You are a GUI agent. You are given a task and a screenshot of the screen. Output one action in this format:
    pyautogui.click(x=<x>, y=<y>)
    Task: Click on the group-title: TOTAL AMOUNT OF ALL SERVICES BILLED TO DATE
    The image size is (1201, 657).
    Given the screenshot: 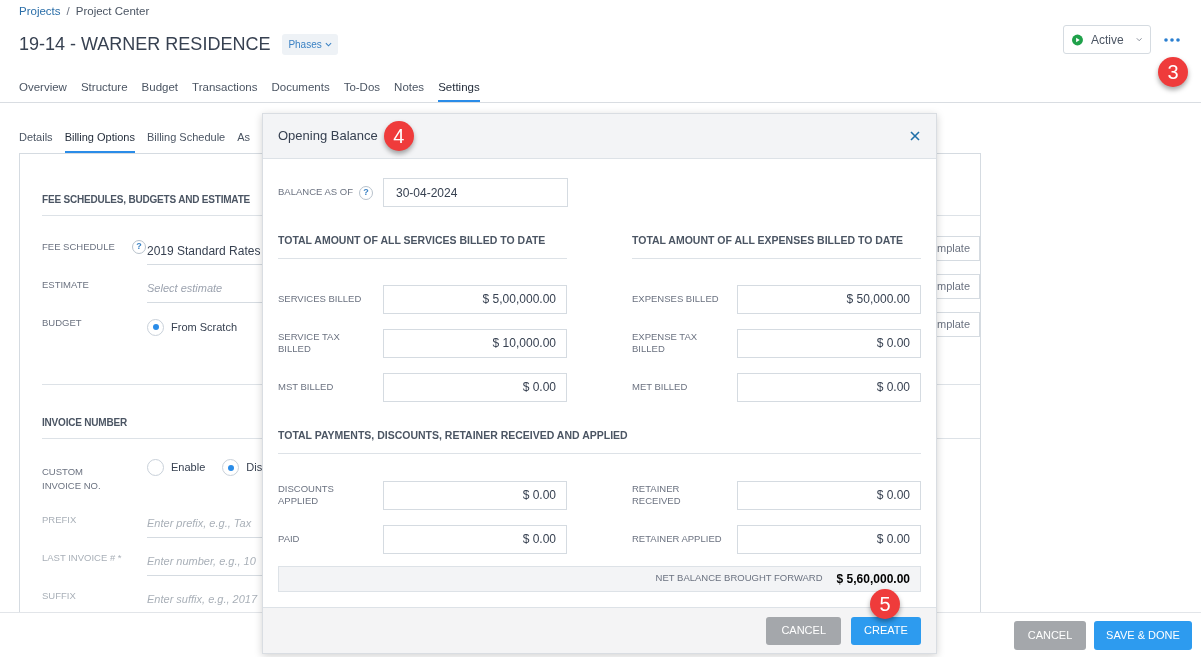 What is the action you would take?
    pyautogui.click(x=422, y=246)
    